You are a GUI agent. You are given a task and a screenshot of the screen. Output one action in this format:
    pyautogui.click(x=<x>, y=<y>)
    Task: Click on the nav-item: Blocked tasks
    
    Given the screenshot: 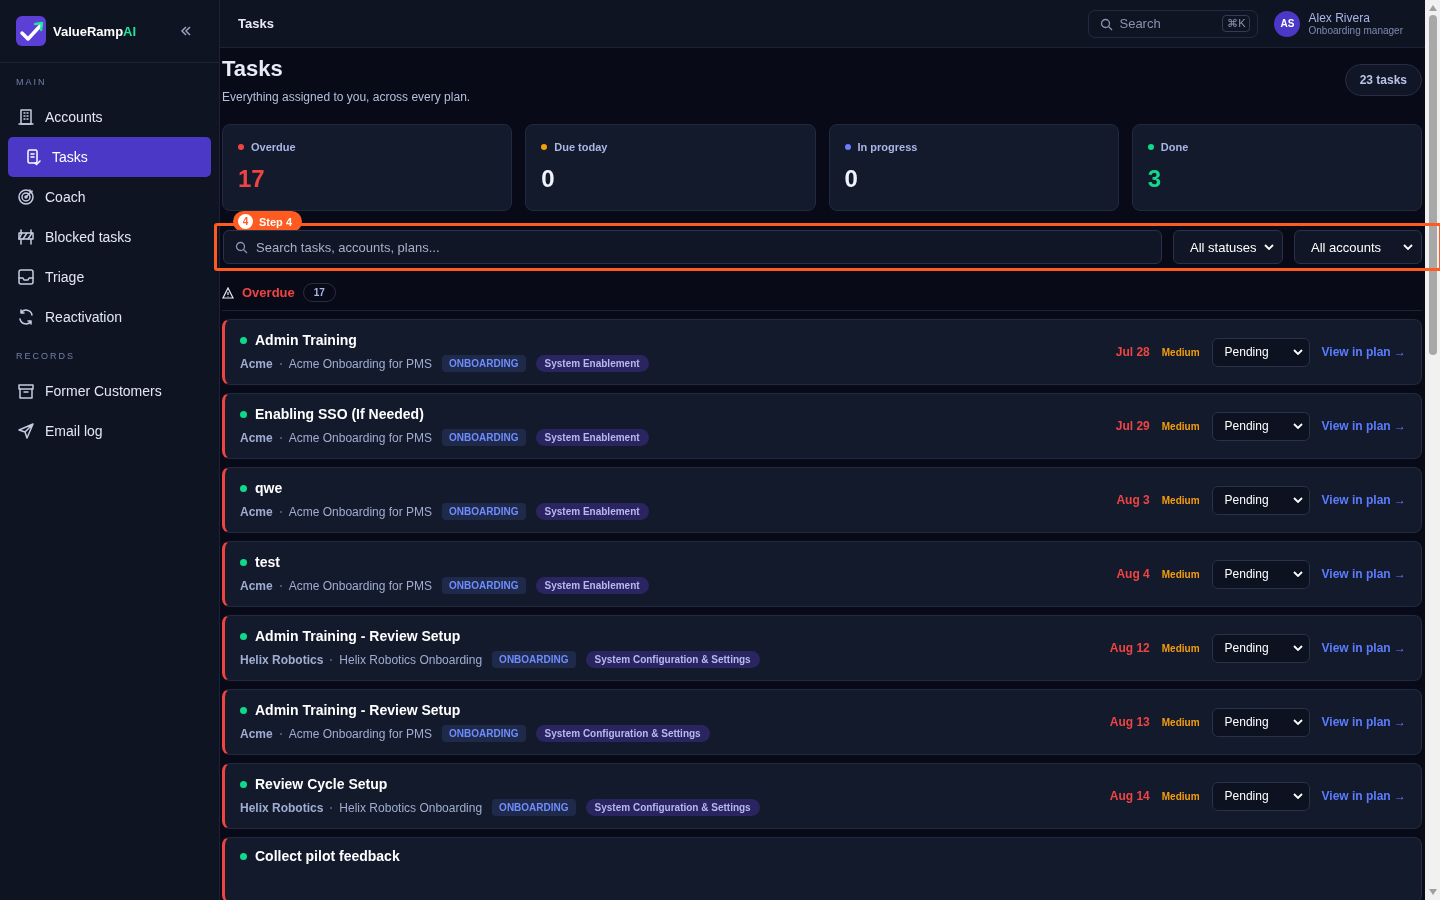 What is the action you would take?
    pyautogui.click(x=109, y=237)
    